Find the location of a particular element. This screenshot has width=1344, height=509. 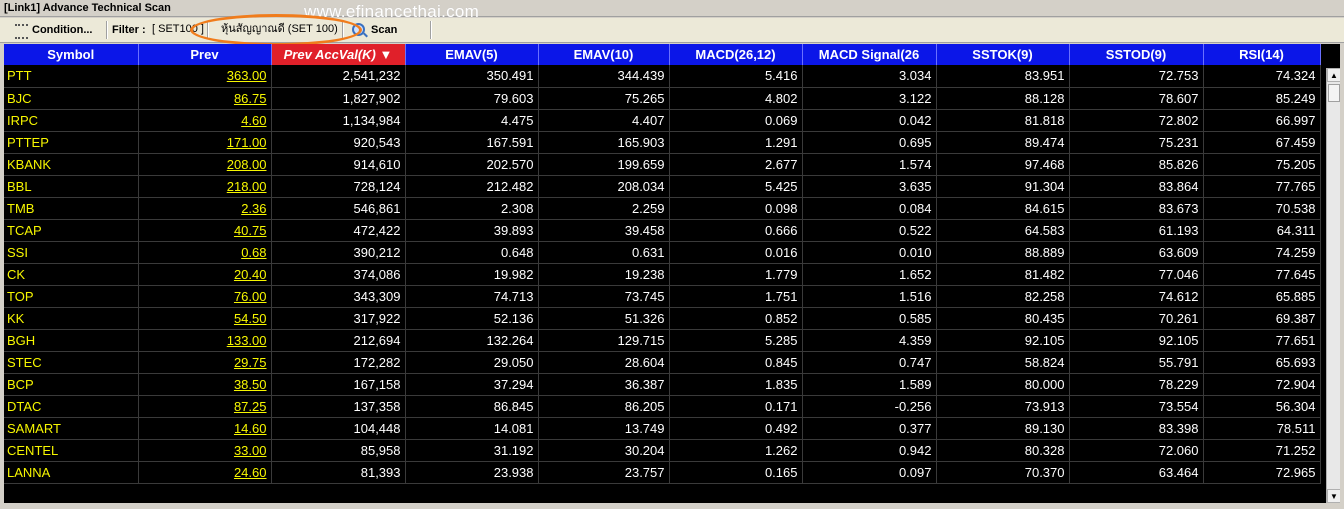

column-header-0: Symbol is located at coordinates (71, 54).